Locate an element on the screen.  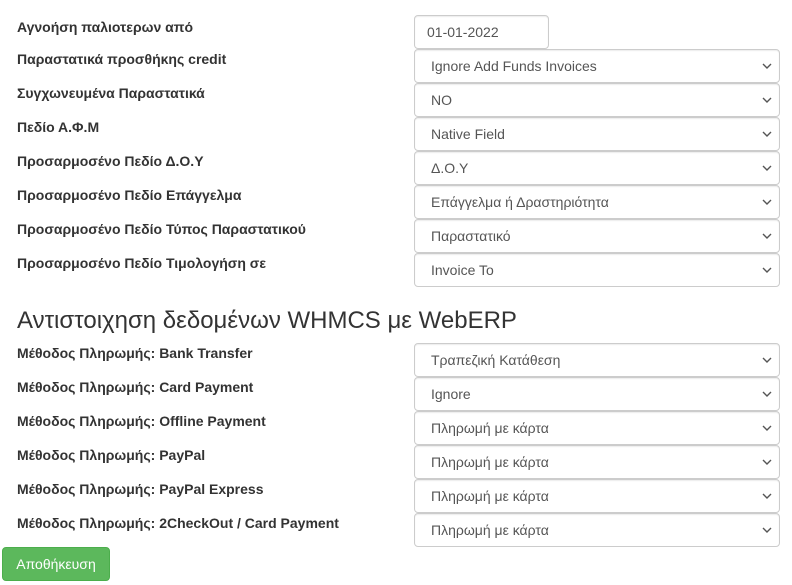
setting-row-tax-office-field: Προσαρμοσένο Πεδίο Δ.Ο.Υ Δ.Ο.Υ is located at coordinates (396, 168).